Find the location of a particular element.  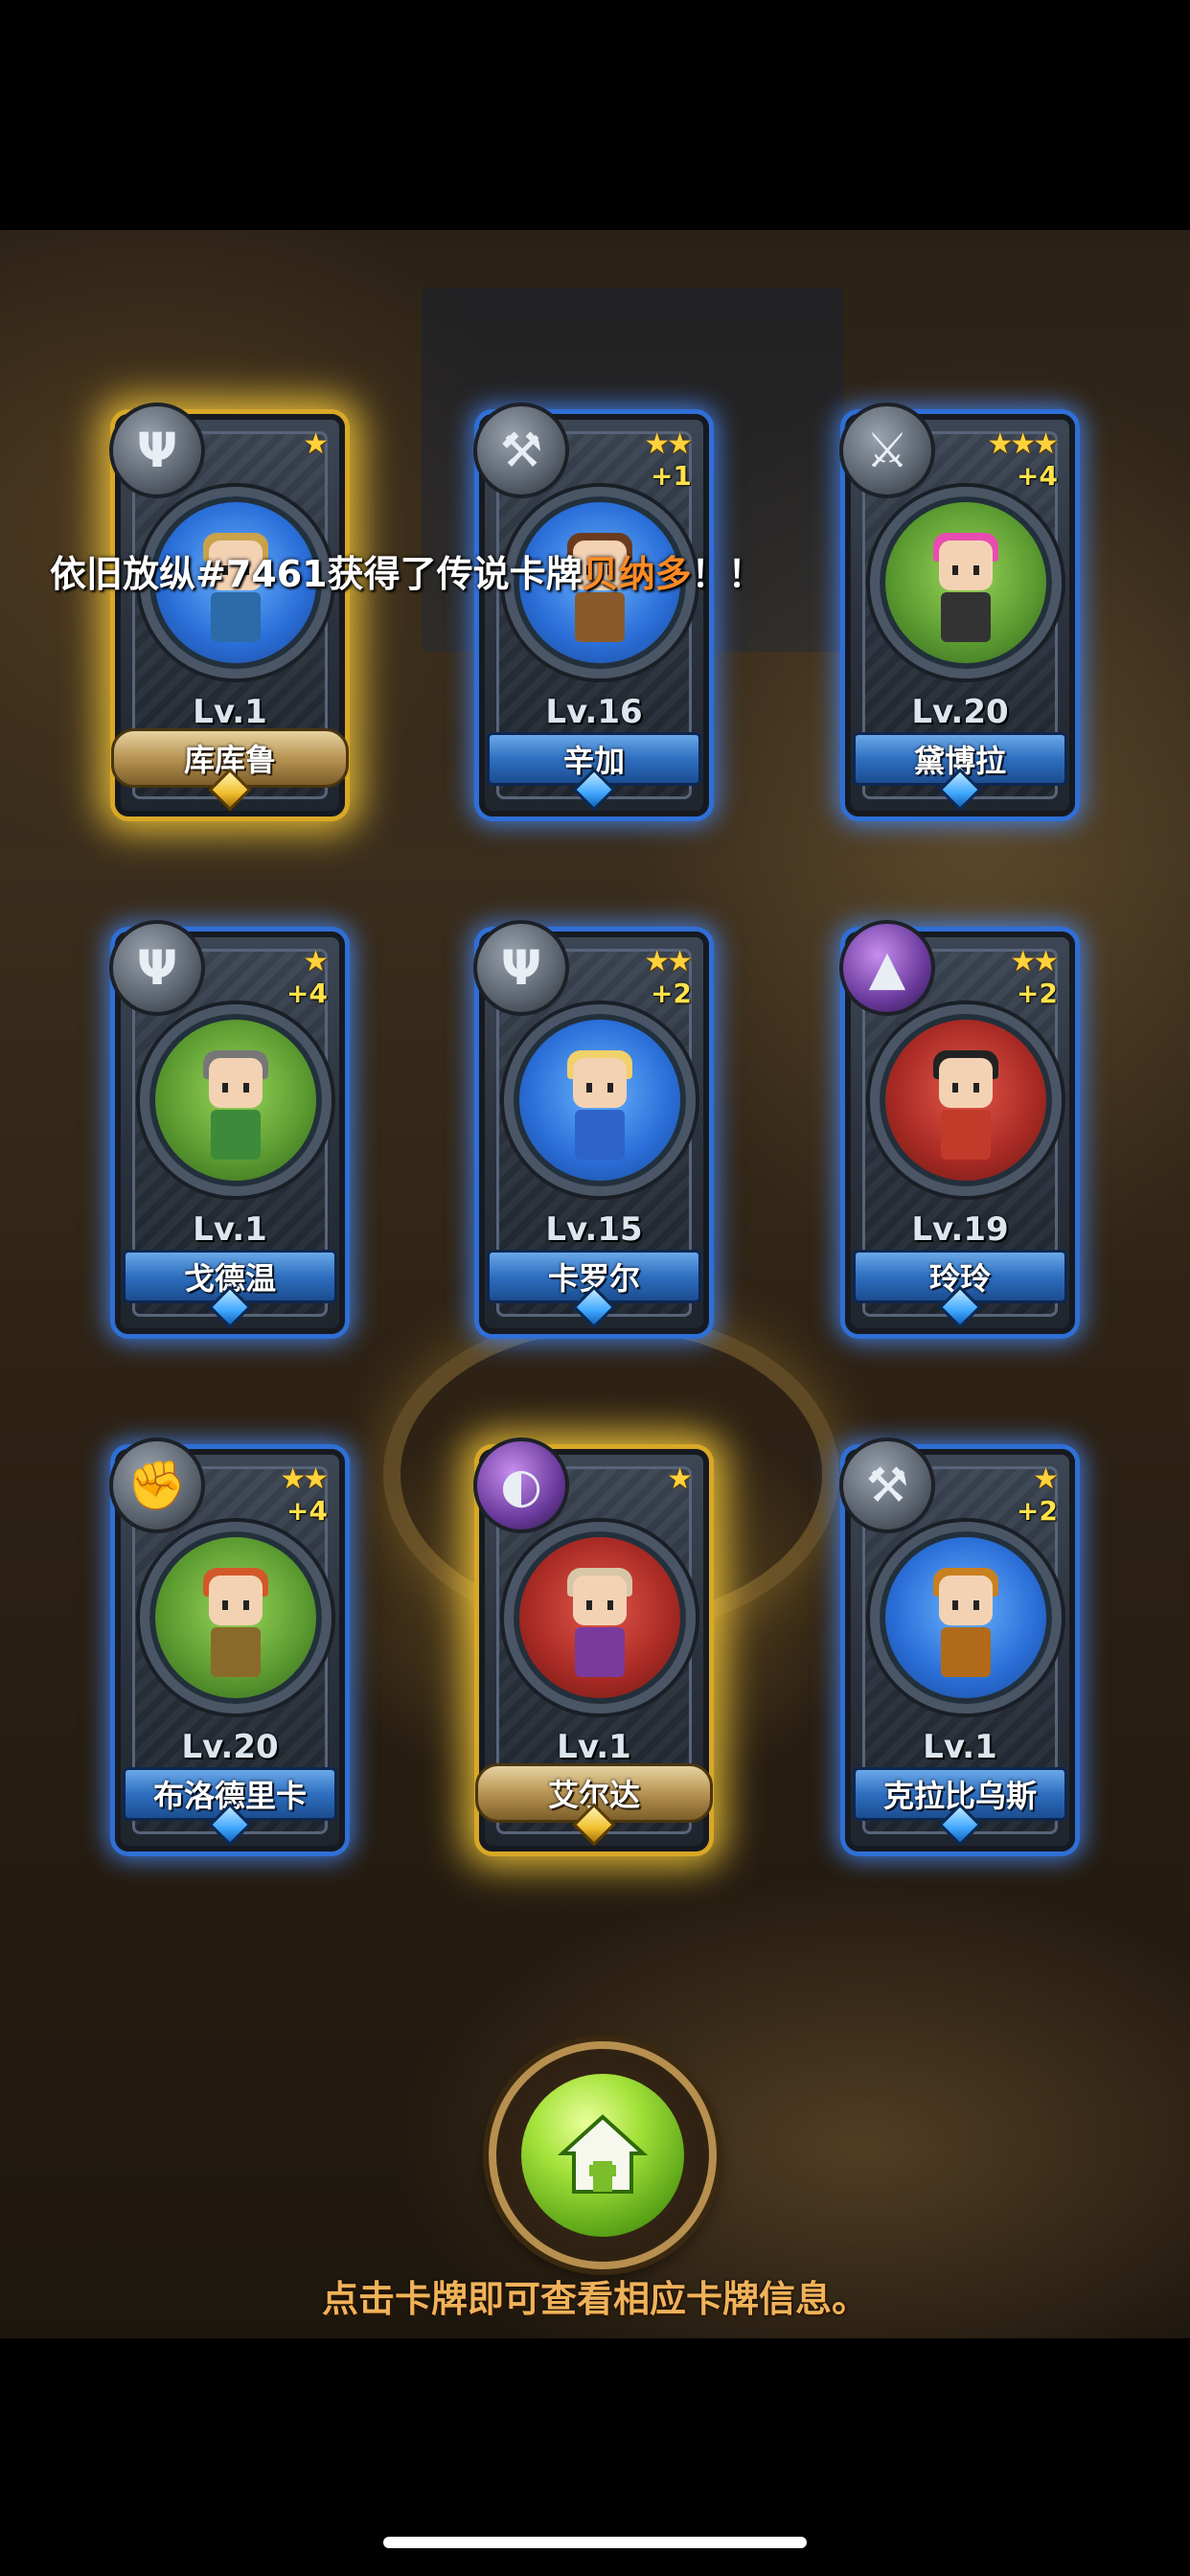

hero-card: ▲ ★★ +2 Lv.19 玲玲 is located at coordinates (957, 1127).